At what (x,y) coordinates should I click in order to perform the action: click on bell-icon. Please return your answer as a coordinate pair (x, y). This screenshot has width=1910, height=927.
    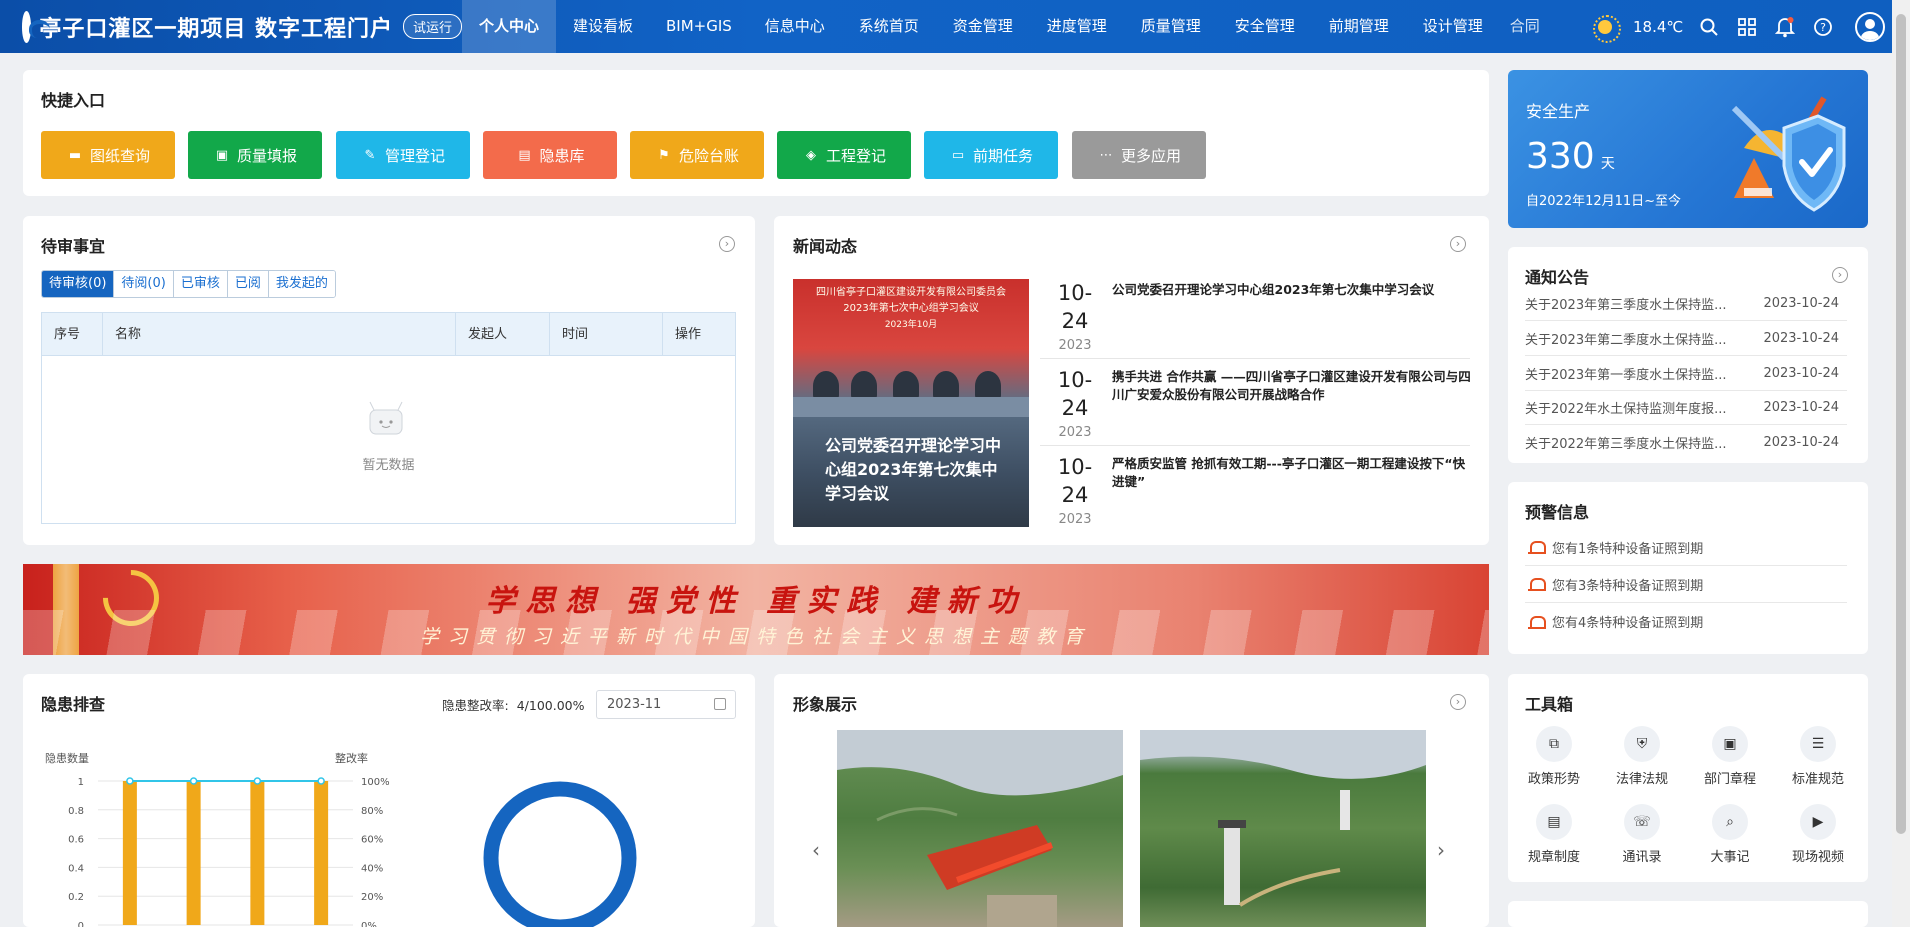
    Looking at the image, I should click on (1785, 27).